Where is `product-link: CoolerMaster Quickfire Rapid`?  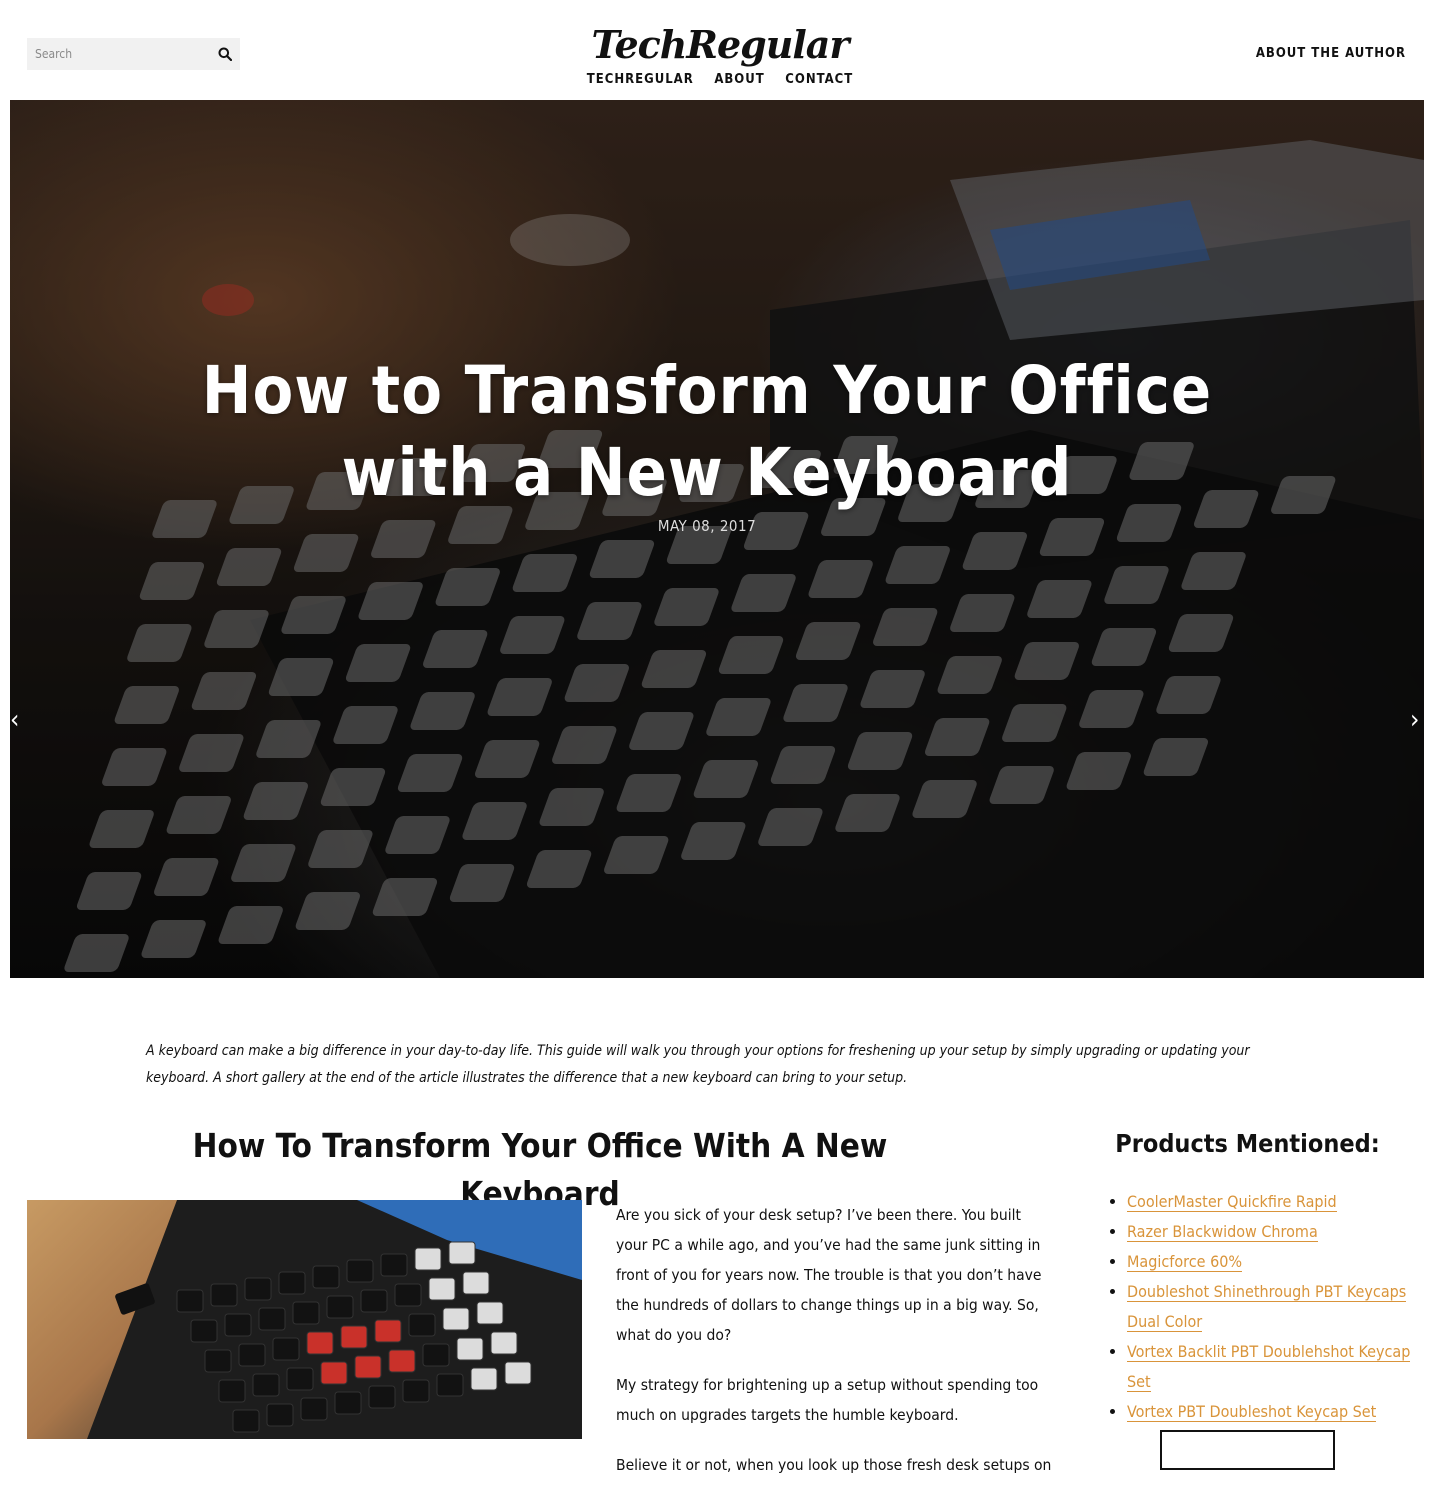 product-link: CoolerMaster Quickfire Rapid is located at coordinates (1232, 1202).